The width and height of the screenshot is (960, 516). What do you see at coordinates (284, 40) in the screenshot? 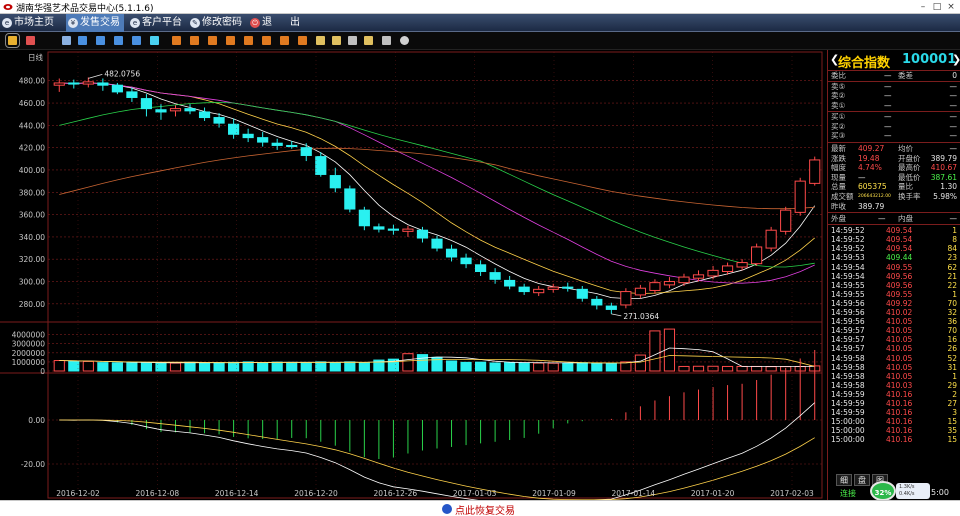
I see `indicator-icon` at bounding box center [284, 40].